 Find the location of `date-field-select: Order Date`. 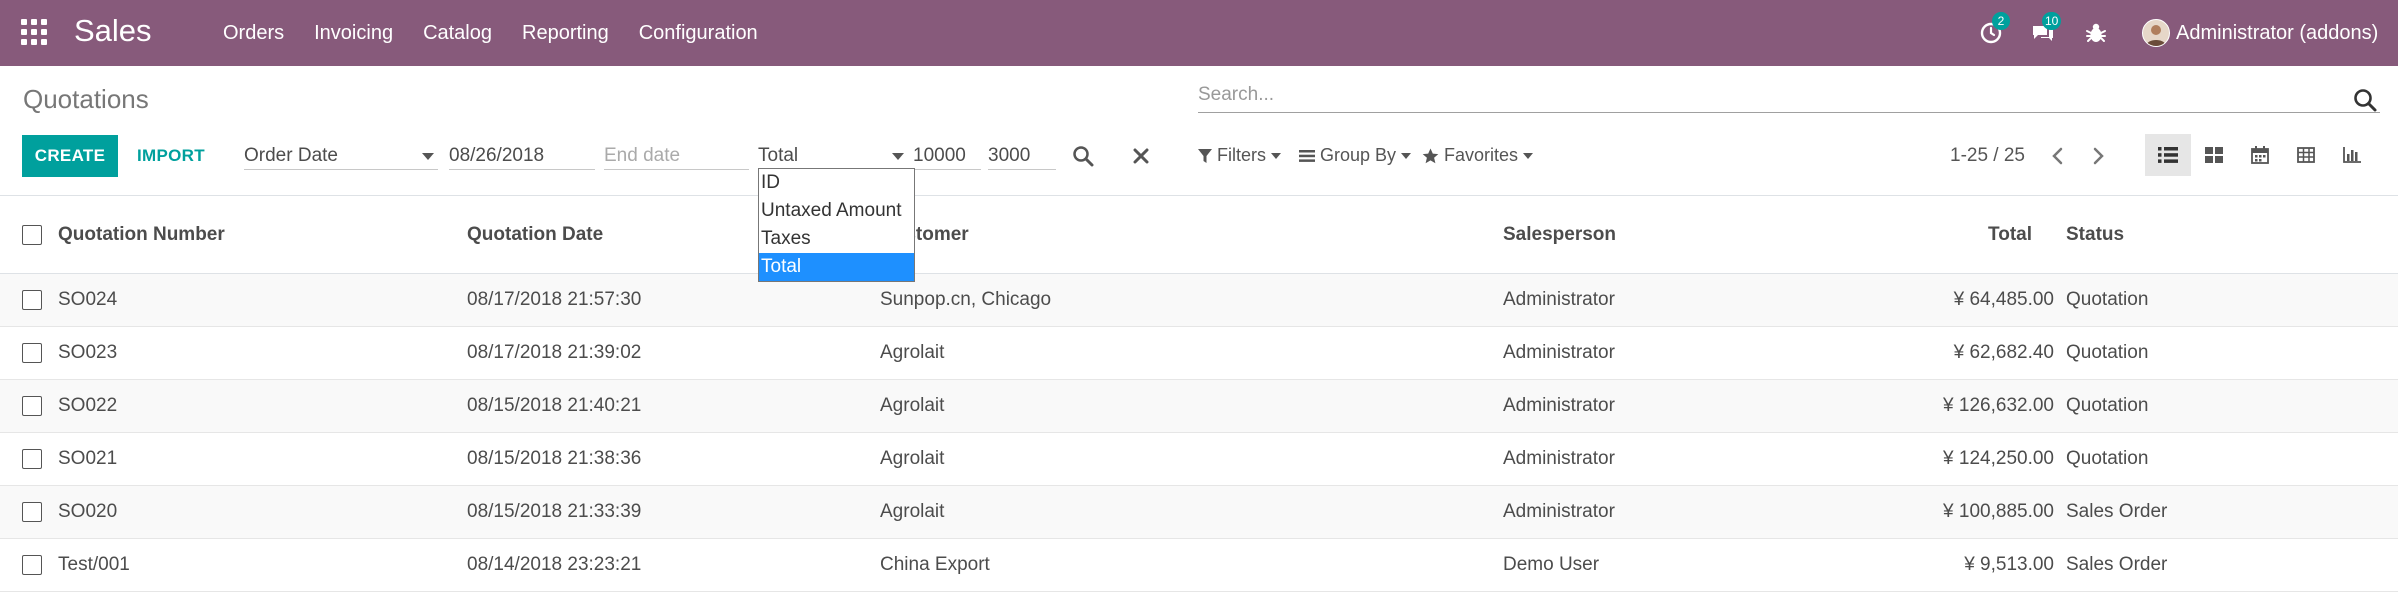

date-field-select: Order Date is located at coordinates (341, 156).